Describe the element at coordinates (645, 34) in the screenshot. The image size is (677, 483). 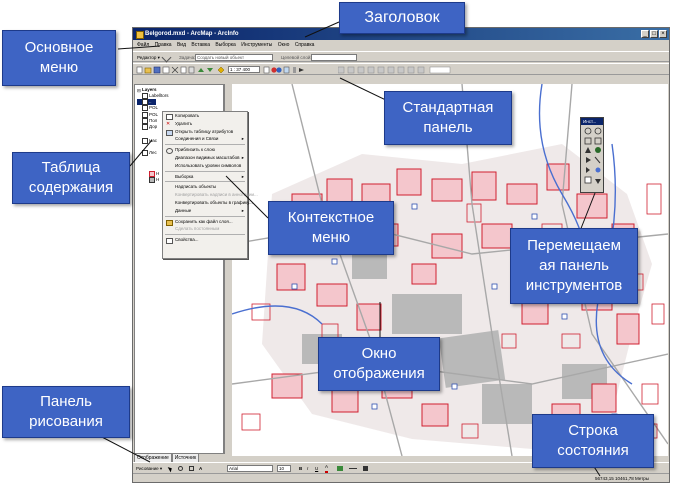
I see `minimize-button: _` at that location.